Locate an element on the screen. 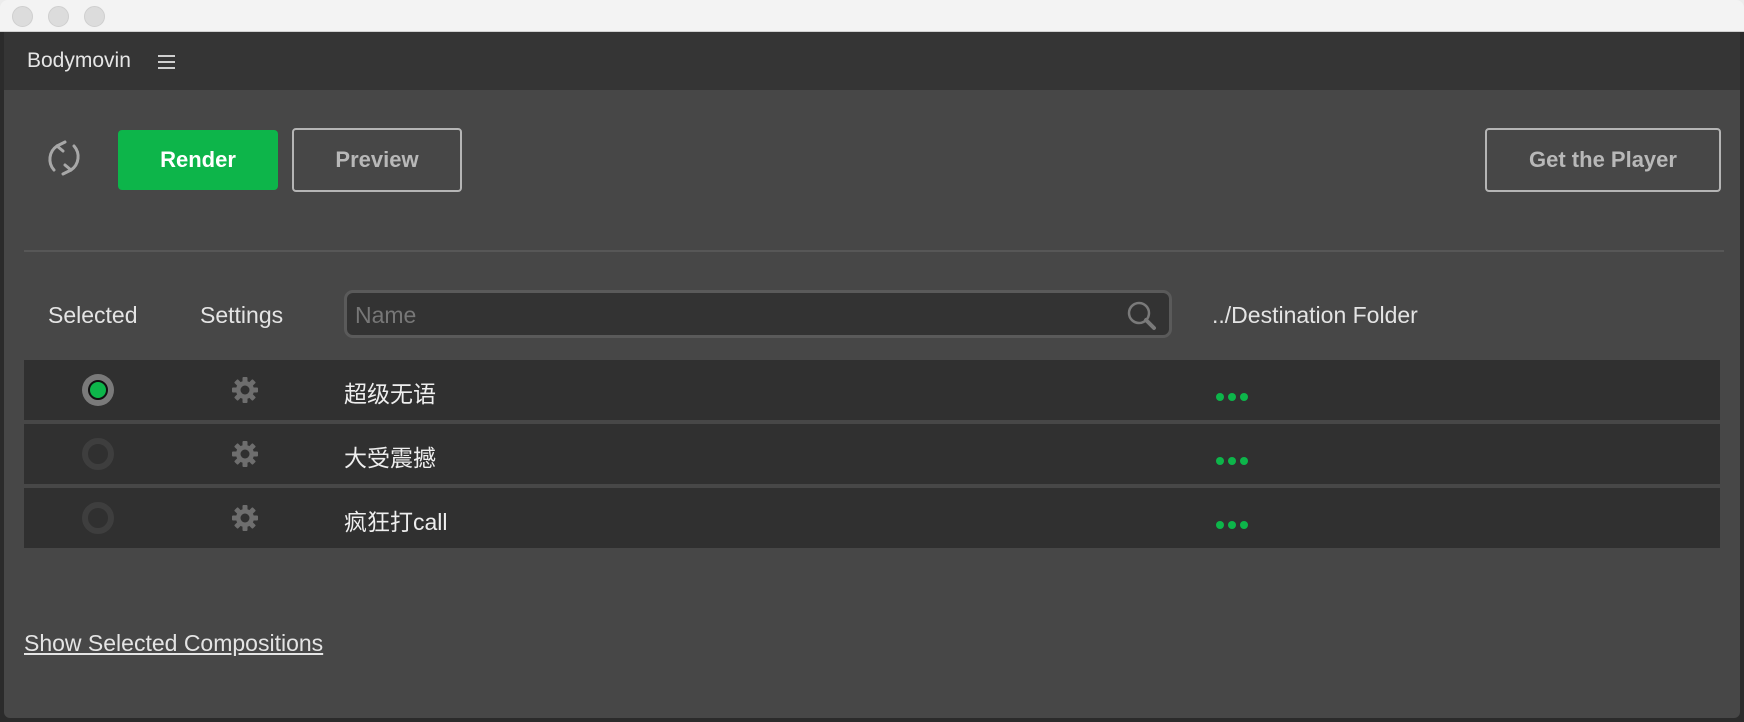  hamburger-icon is located at coordinates (166, 62).